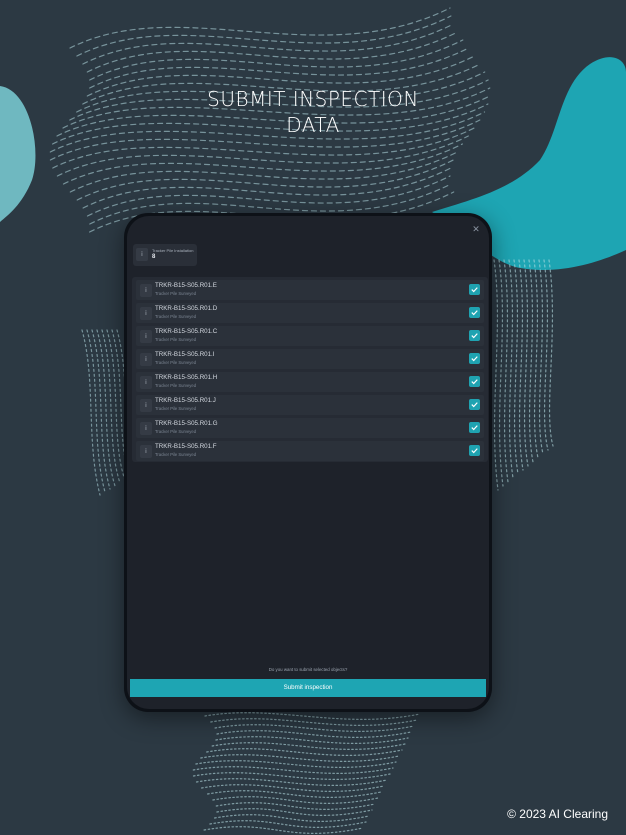 The height and width of the screenshot is (835, 626). Describe the element at coordinates (186, 308) in the screenshot. I see `object-id: TRKR-B15-S05.R01.D` at that location.